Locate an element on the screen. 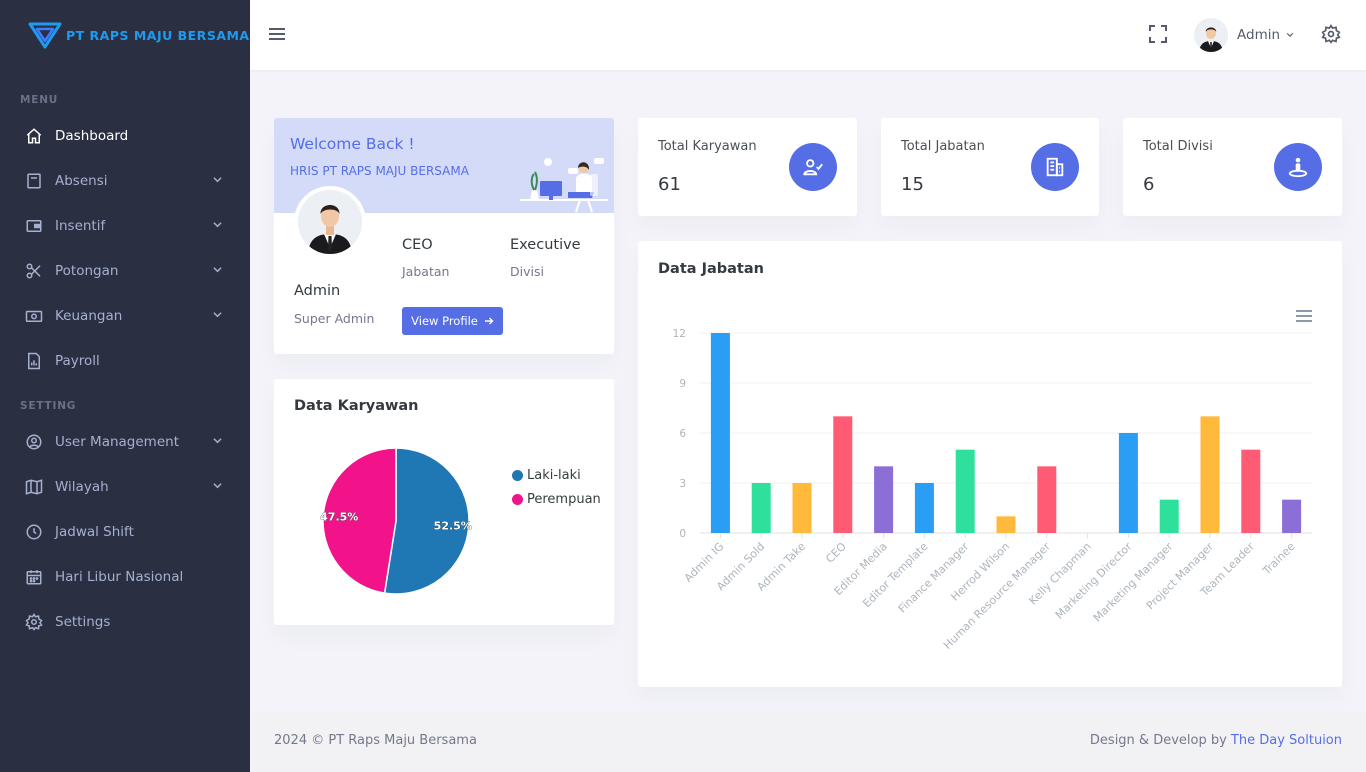  sidebar-item-label: Dashboard is located at coordinates (92, 135).